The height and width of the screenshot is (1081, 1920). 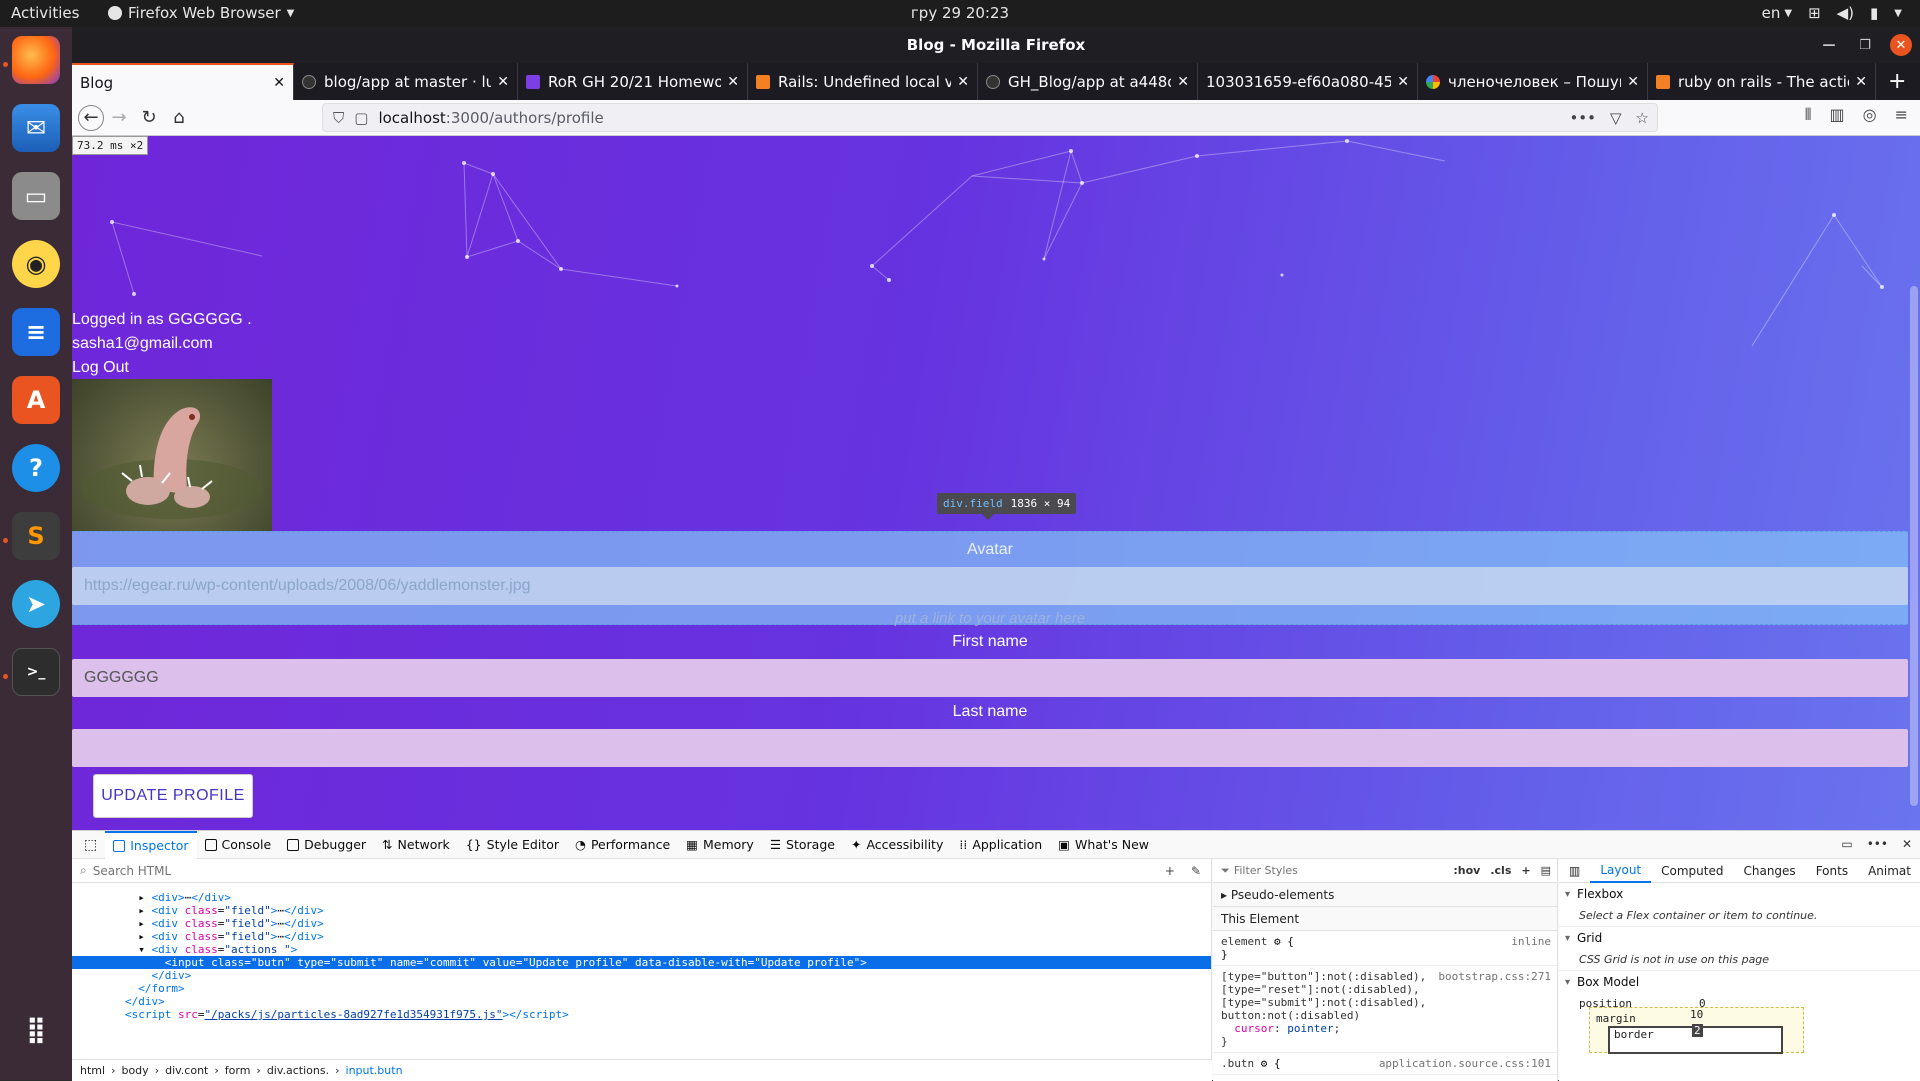 I want to click on css-prop-name: cursor, so click(x=1254, y=1028).